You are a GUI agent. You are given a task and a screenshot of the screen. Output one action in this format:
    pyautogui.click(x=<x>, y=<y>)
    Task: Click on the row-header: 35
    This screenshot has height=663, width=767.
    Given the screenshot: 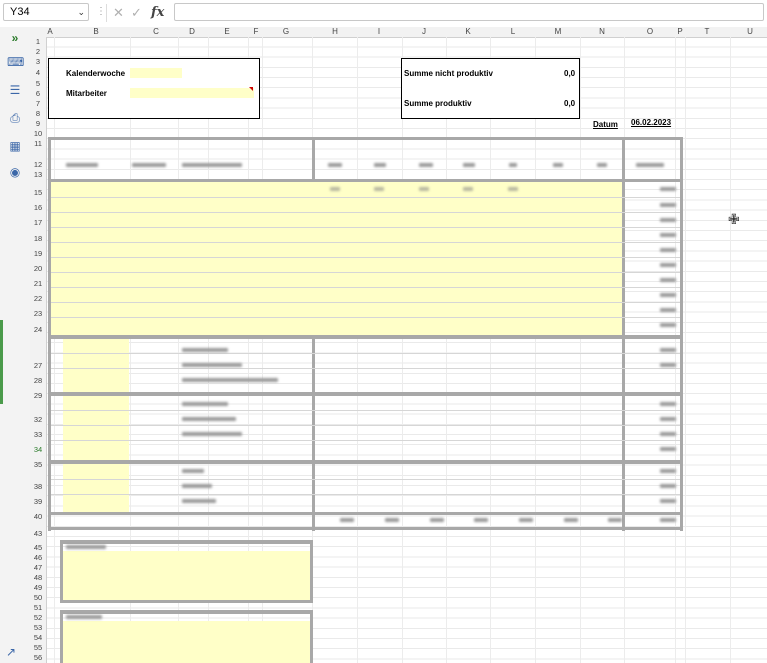 What is the action you would take?
    pyautogui.click(x=38, y=464)
    